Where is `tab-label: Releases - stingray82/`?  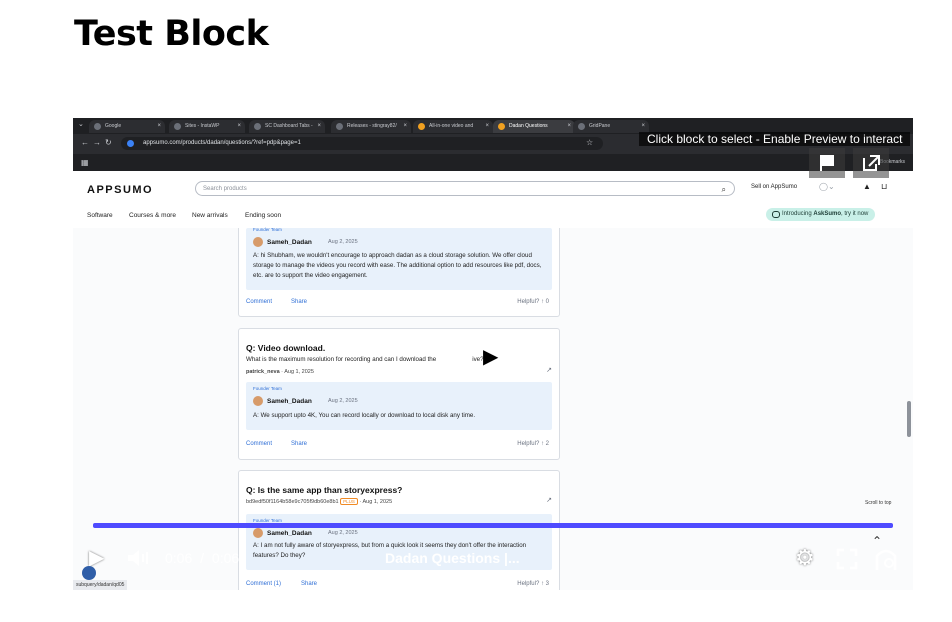
tab-label: Releases - stingray82/ is located at coordinates (372, 126).